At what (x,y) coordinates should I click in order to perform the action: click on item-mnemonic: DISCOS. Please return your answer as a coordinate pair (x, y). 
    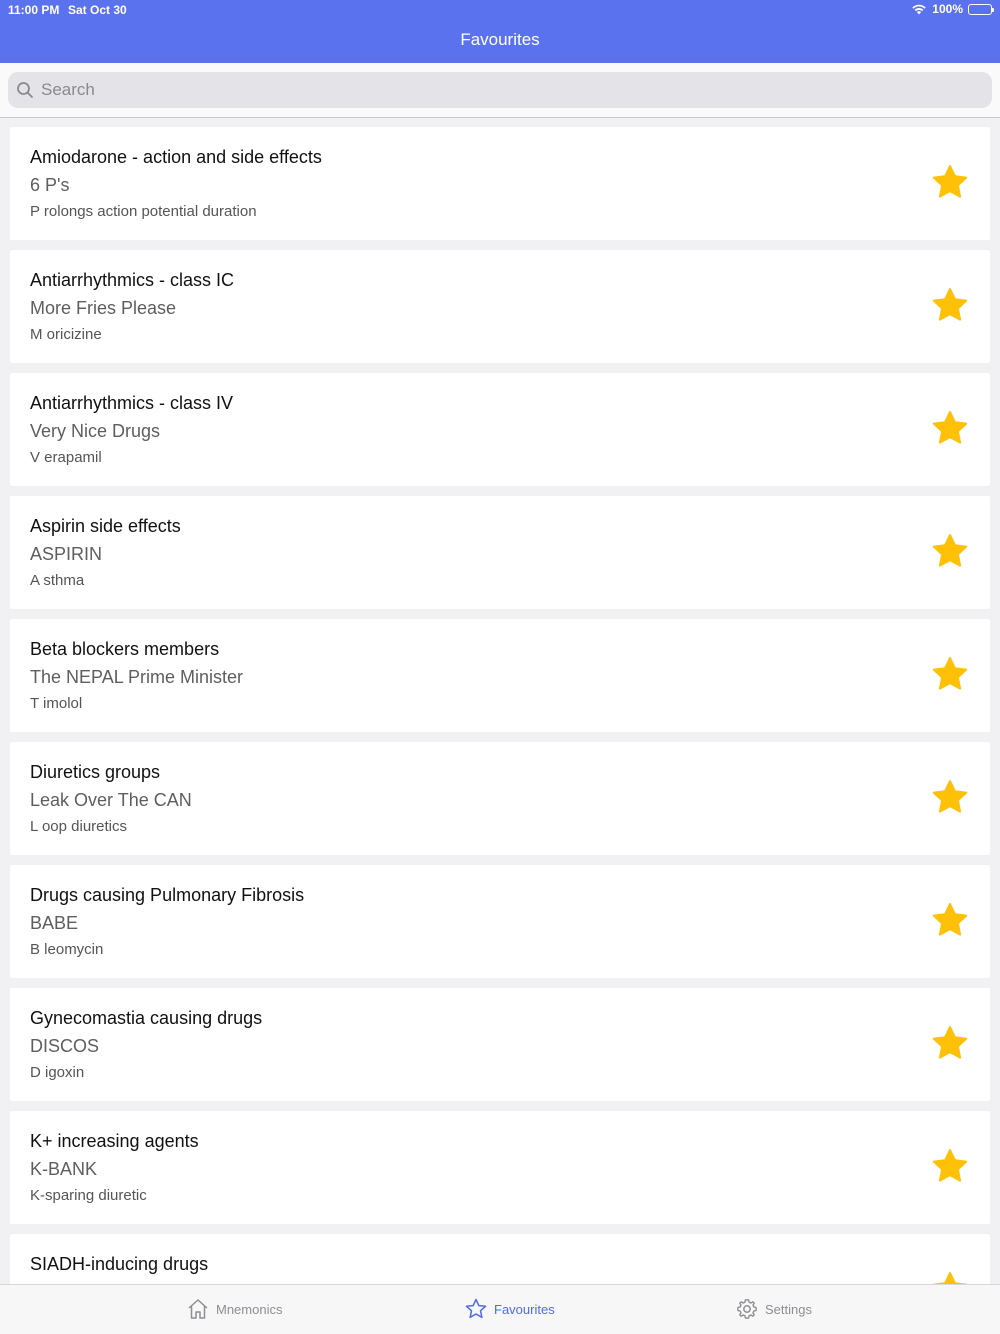
    Looking at the image, I should click on (65, 1046).